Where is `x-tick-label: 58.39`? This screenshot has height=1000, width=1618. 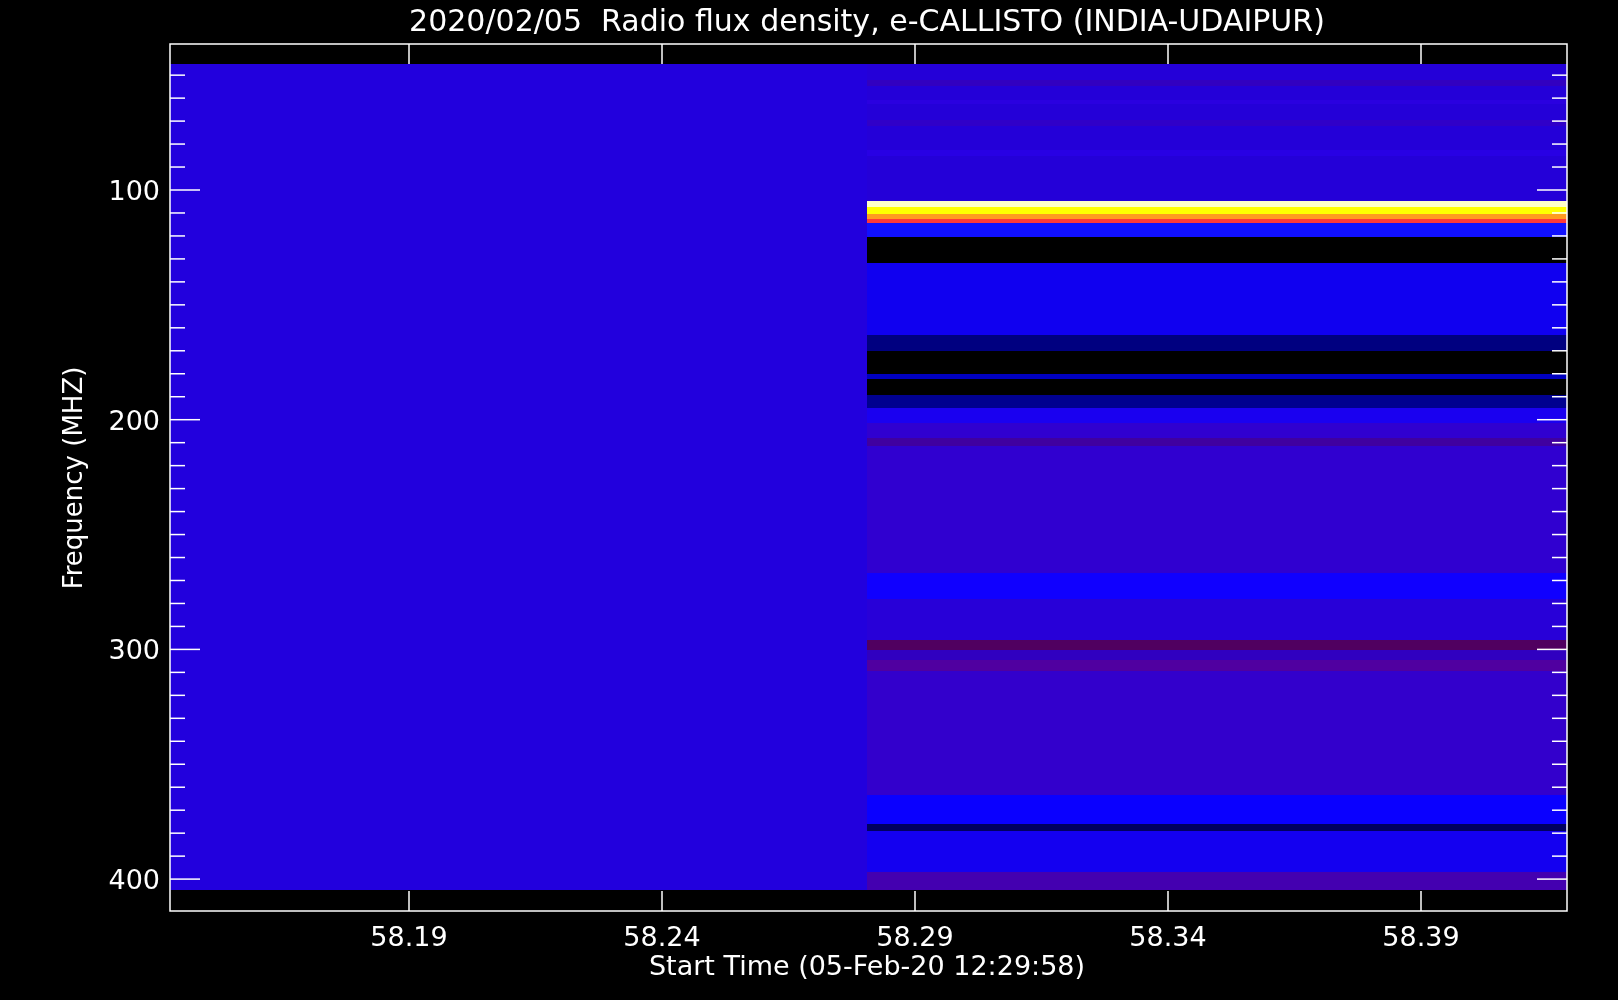
x-tick-label: 58.39 is located at coordinates (1421, 936).